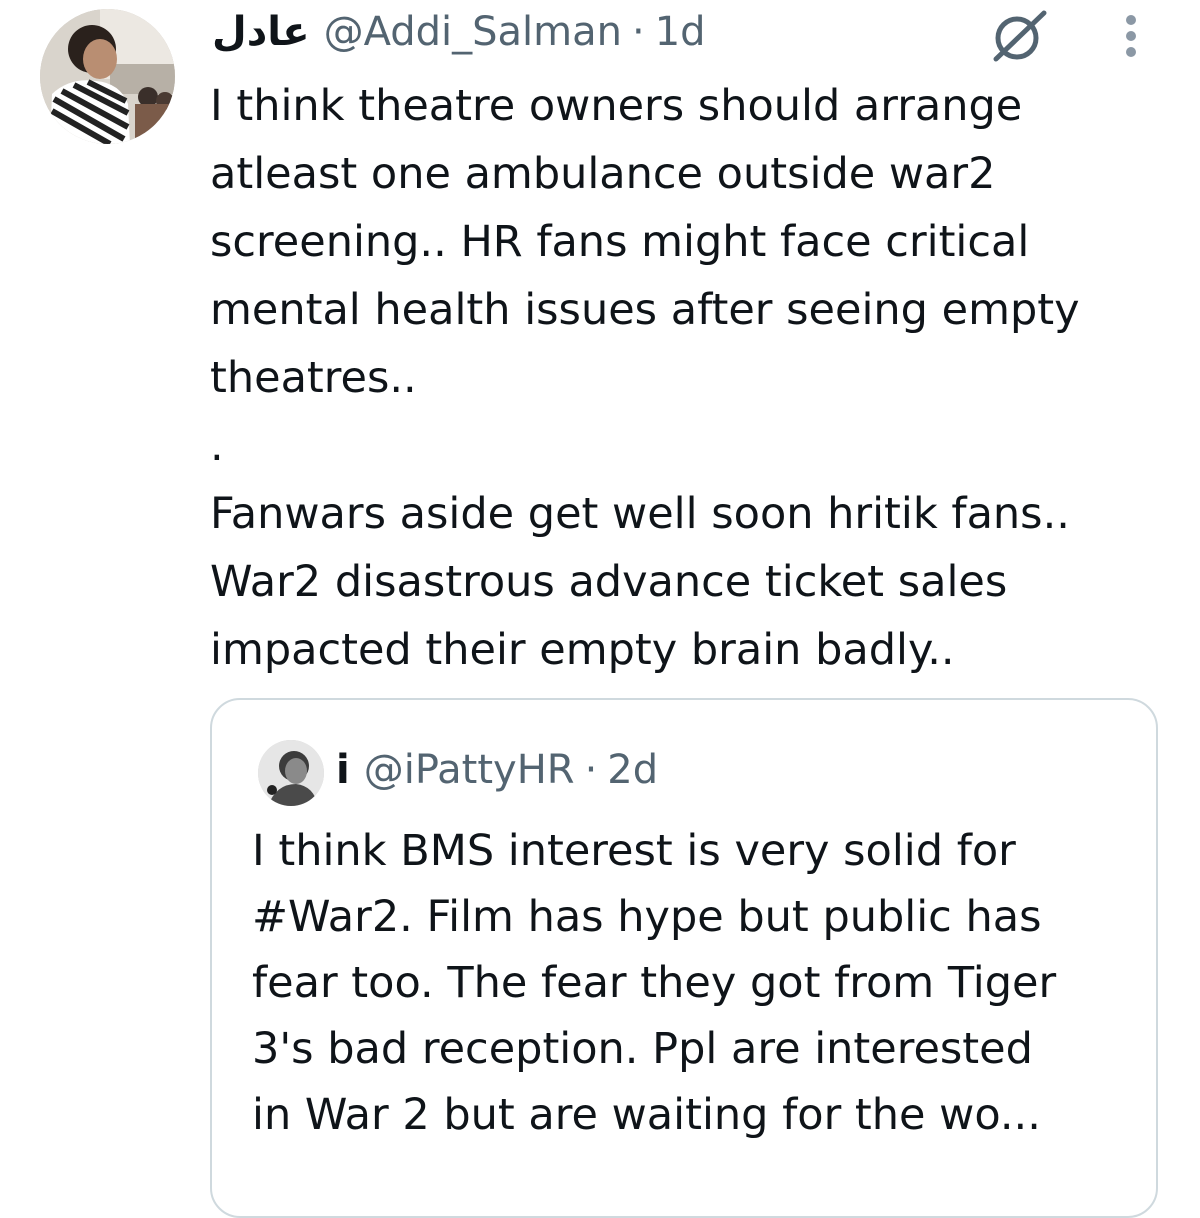 Image resolution: width=1200 pixels, height=1218 pixels. Describe the element at coordinates (645, 310) in the screenshot. I see `tweet-text-line: mental health issues after seeing empty` at that location.